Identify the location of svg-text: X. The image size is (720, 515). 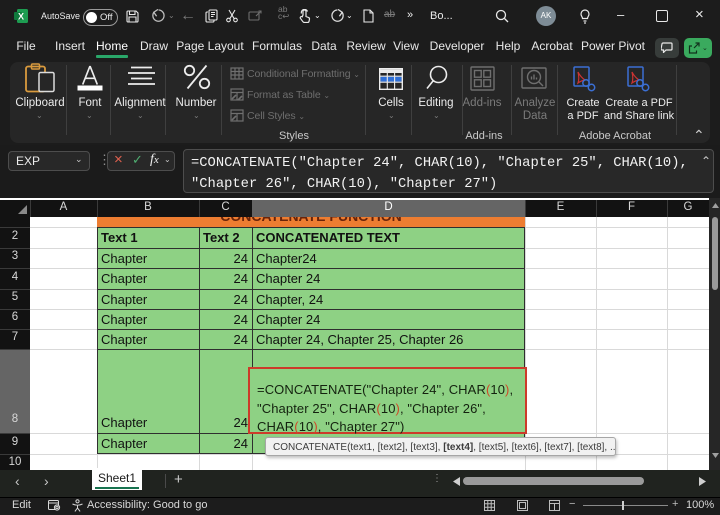
(21, 17).